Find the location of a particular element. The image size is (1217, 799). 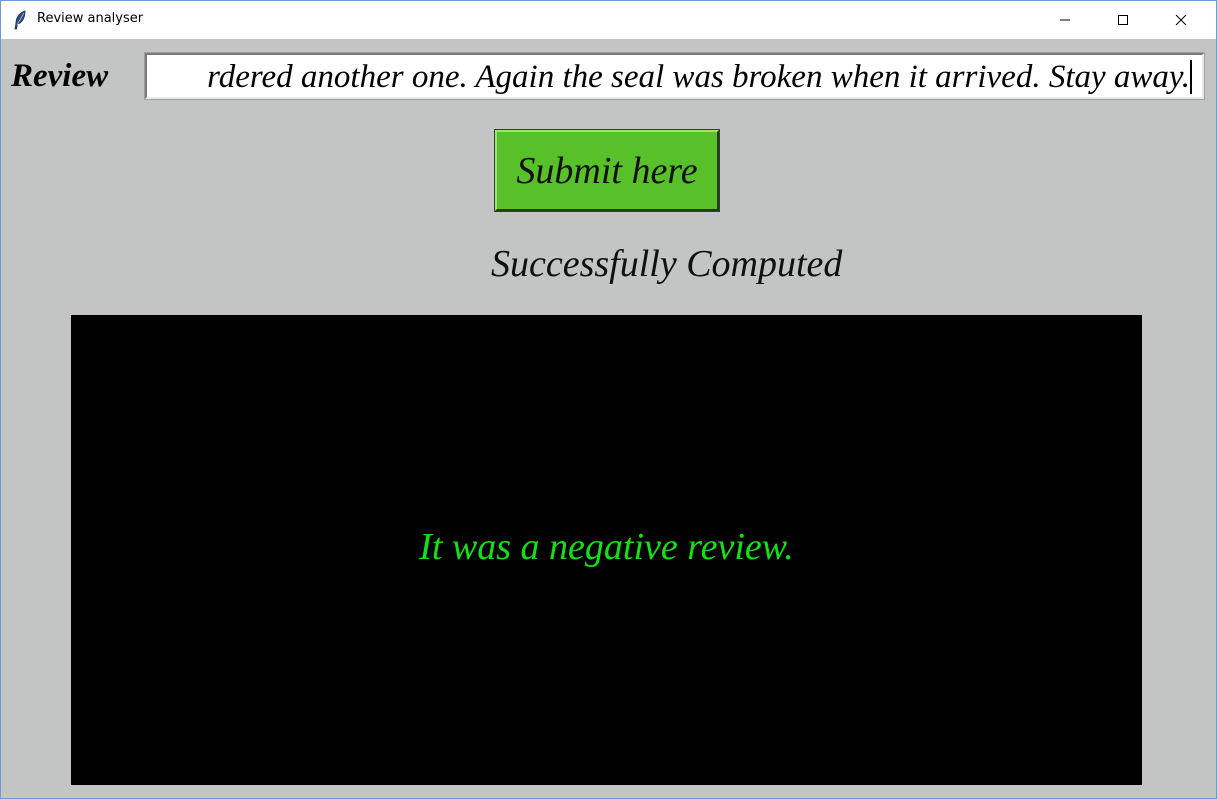

title-bar: Review analyser is located at coordinates (608, 20).